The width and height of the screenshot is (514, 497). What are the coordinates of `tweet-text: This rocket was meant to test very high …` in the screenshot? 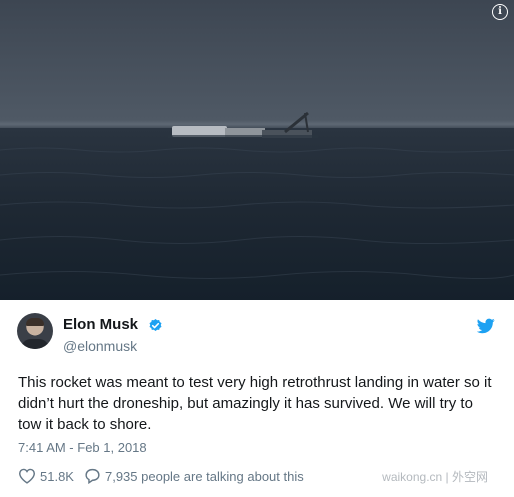 It's located at (255, 403).